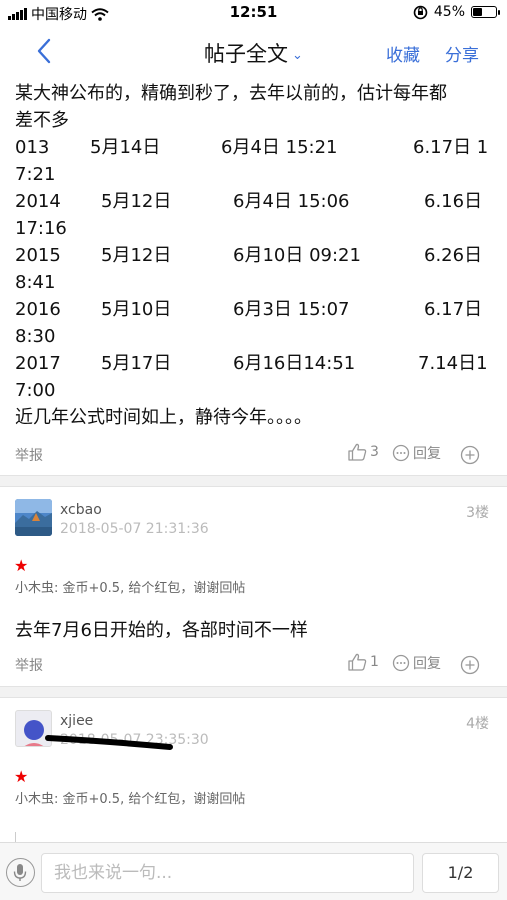 The width and height of the screenshot is (507, 900). What do you see at coordinates (453, 255) in the screenshot?
I see `end-cell: 6.26日` at bounding box center [453, 255].